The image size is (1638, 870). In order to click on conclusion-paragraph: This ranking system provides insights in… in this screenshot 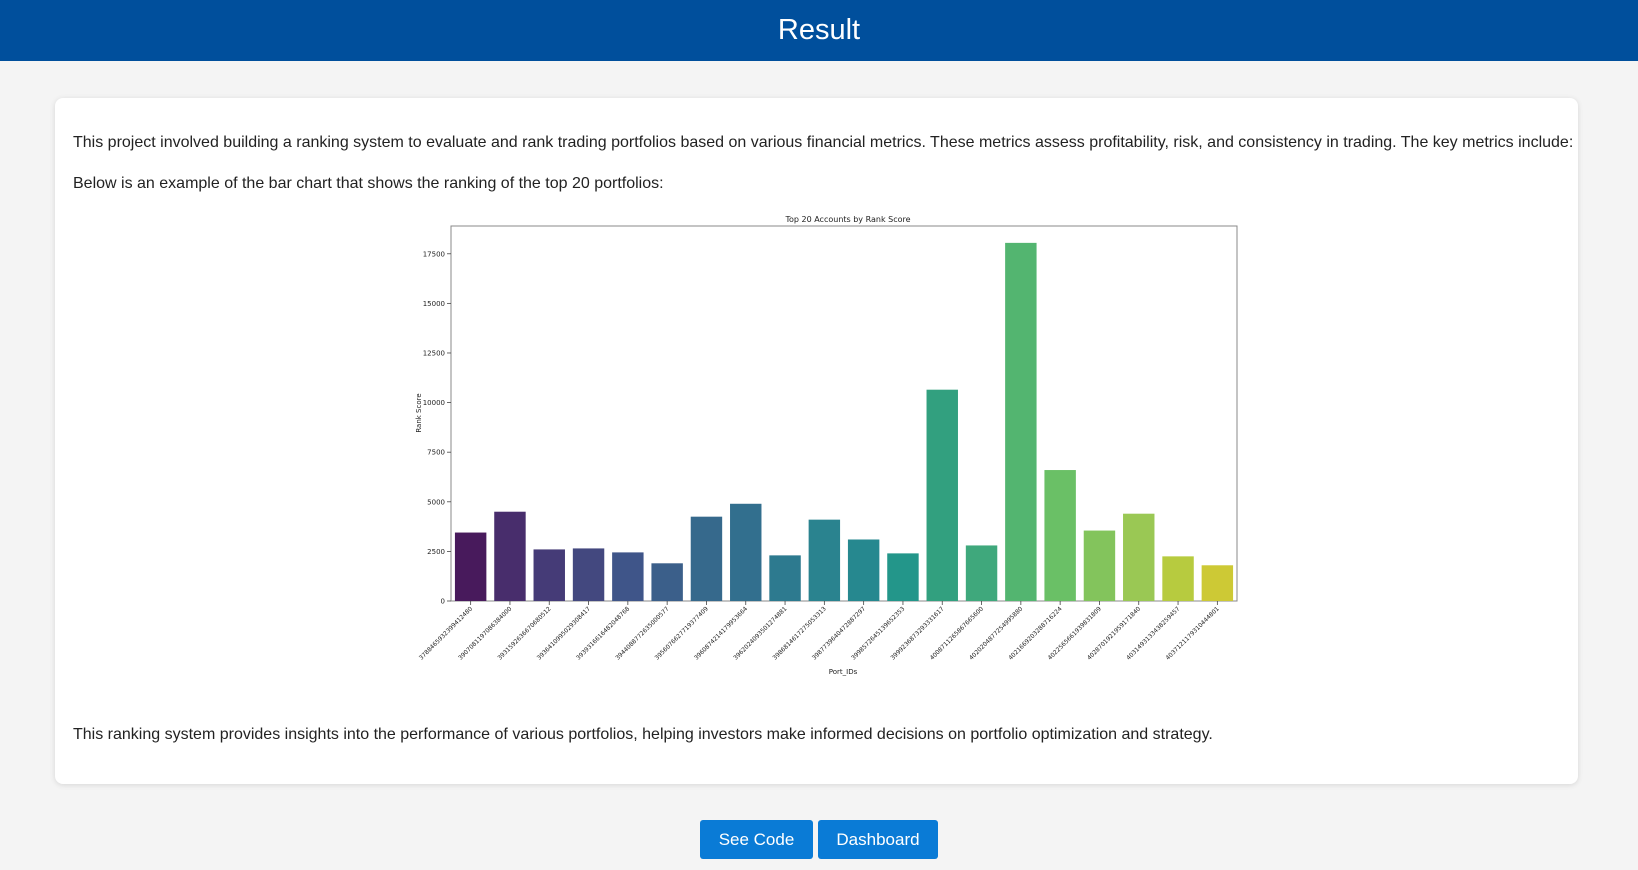, I will do `click(643, 734)`.